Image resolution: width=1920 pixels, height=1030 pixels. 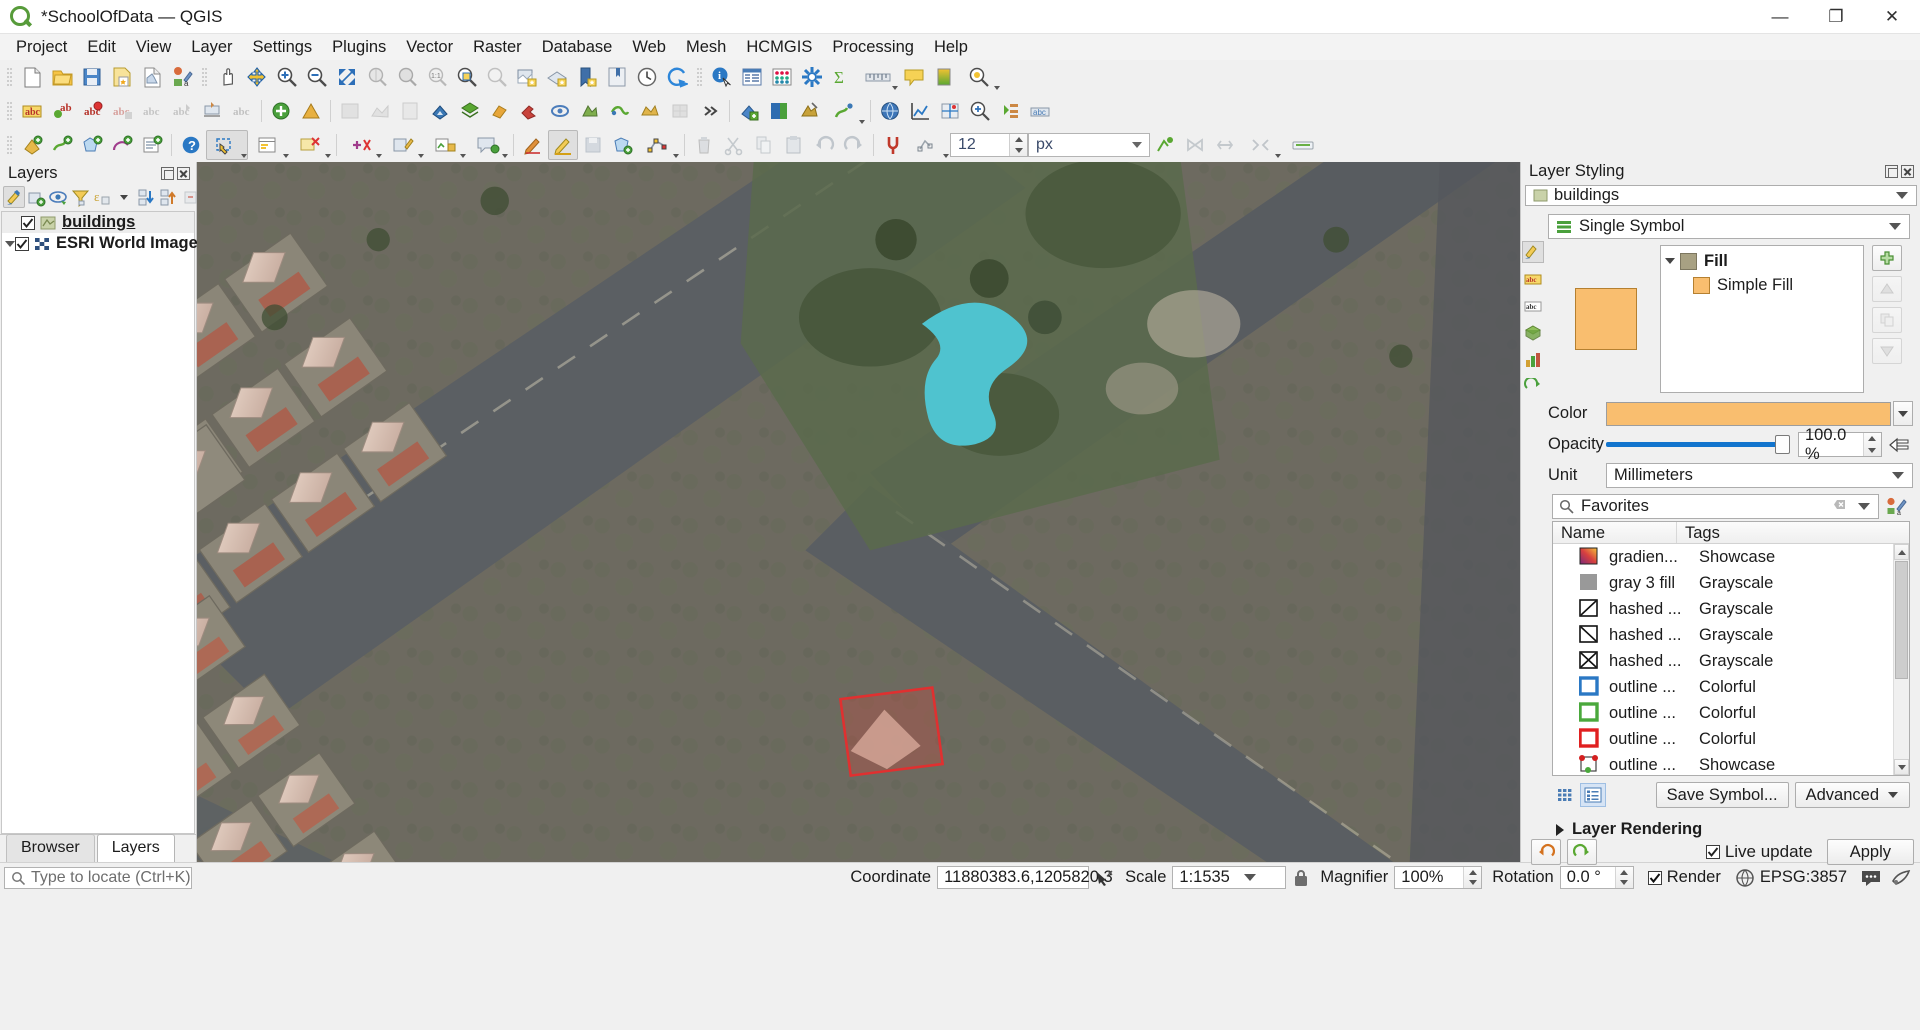 What do you see at coordinates (873, 47) in the screenshot?
I see `menu-processing: Processing` at bounding box center [873, 47].